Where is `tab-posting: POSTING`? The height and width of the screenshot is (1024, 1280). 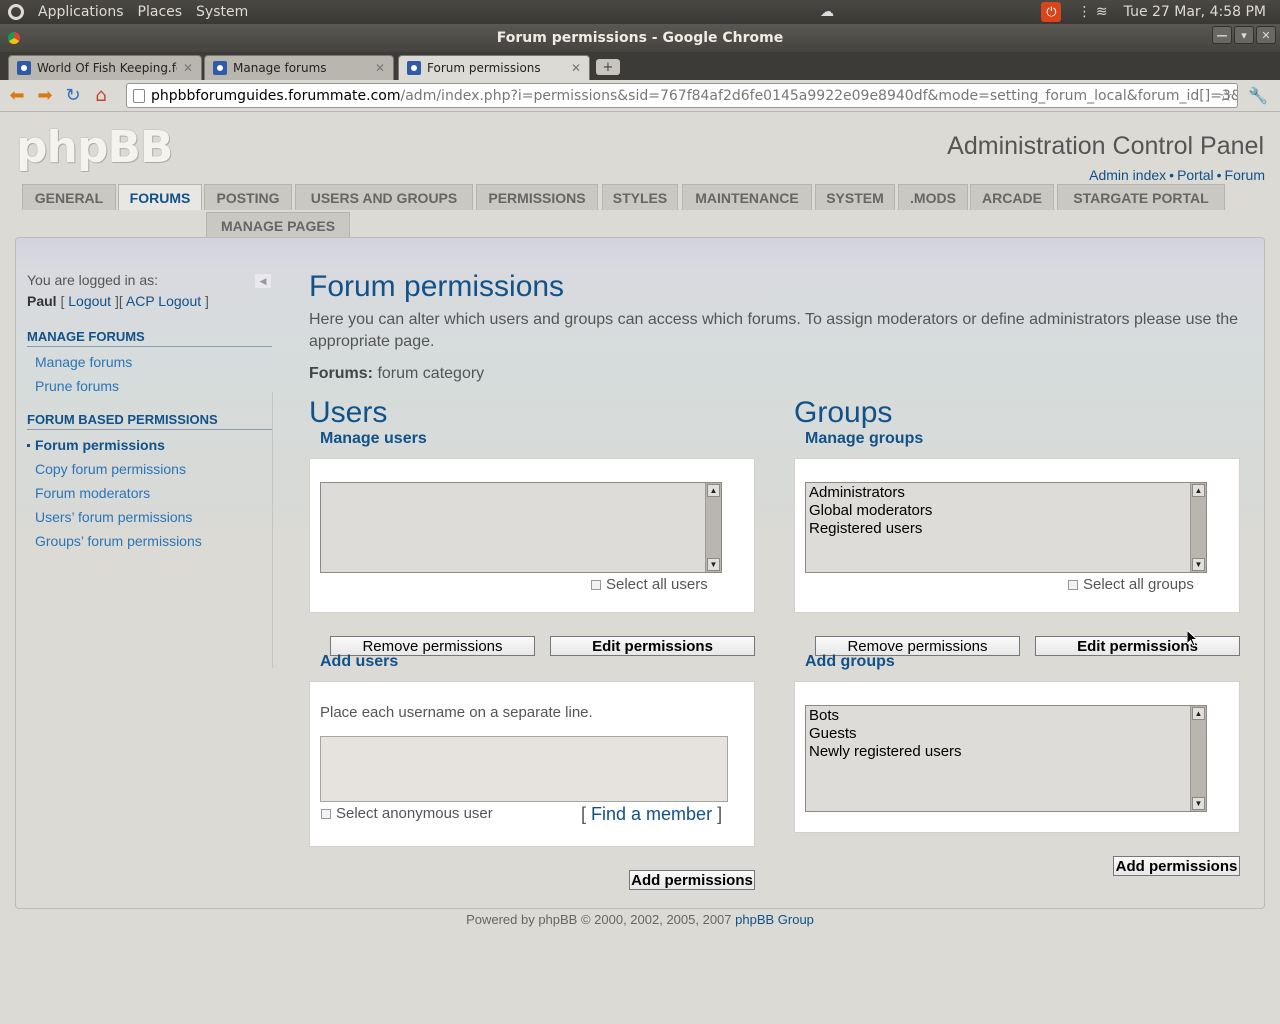
tab-posting: POSTING is located at coordinates (248, 197).